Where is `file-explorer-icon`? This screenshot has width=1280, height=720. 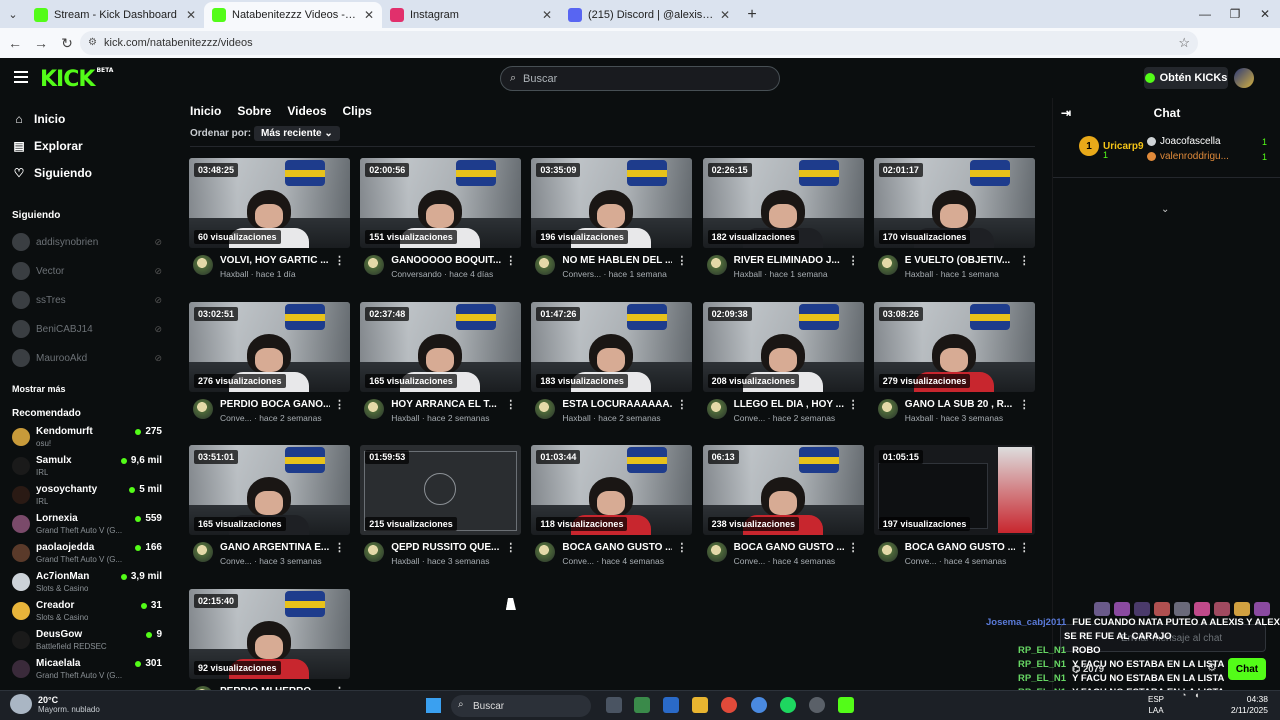 file-explorer-icon is located at coordinates (700, 705).